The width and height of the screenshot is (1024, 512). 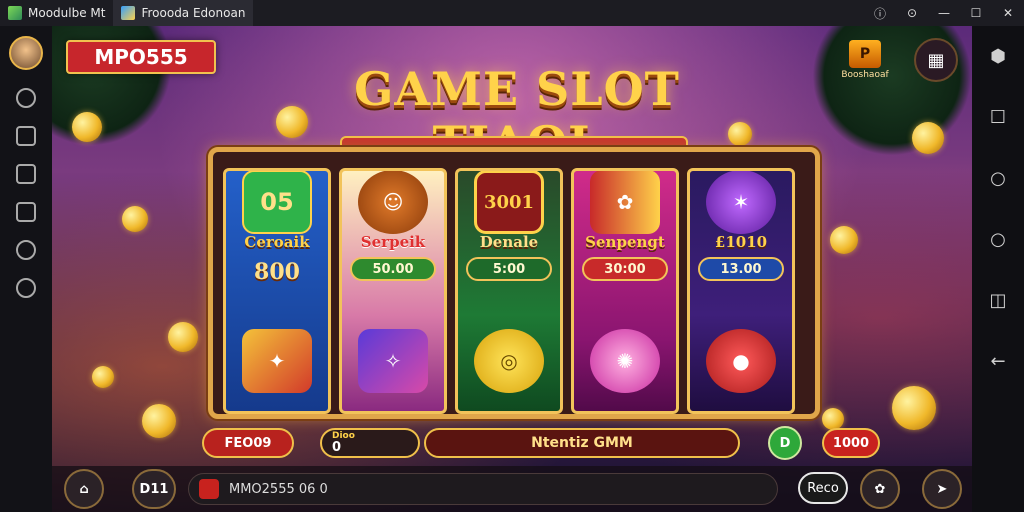 I want to click on treasure-icon: ✦, so click(x=277, y=361).